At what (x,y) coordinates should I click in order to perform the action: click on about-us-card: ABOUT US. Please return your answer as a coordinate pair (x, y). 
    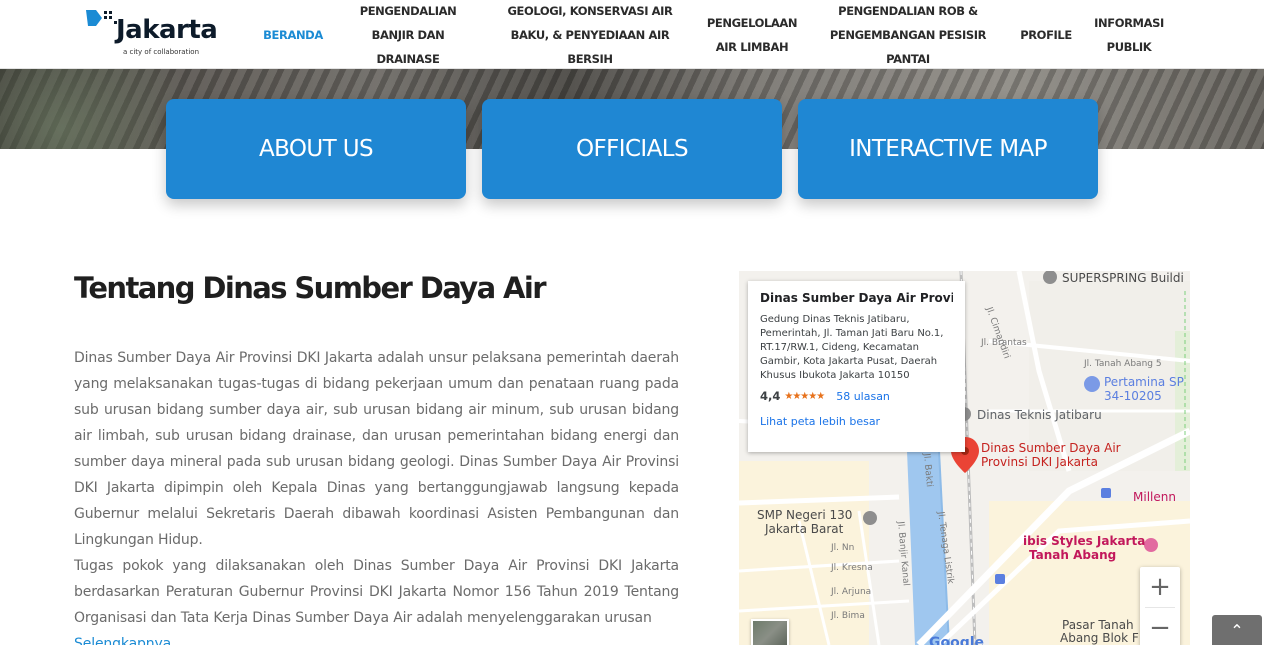
    Looking at the image, I should click on (316, 149).